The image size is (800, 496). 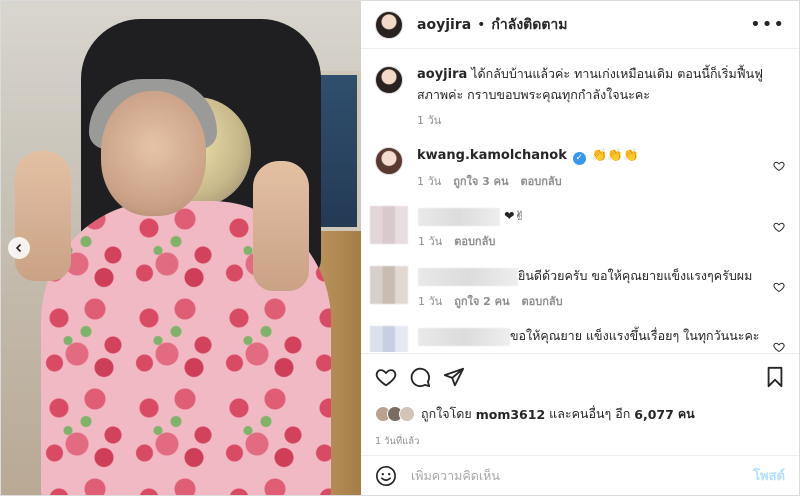 What do you see at coordinates (529, 25) in the screenshot?
I see `follow-status: กำลังติดตาม` at bounding box center [529, 25].